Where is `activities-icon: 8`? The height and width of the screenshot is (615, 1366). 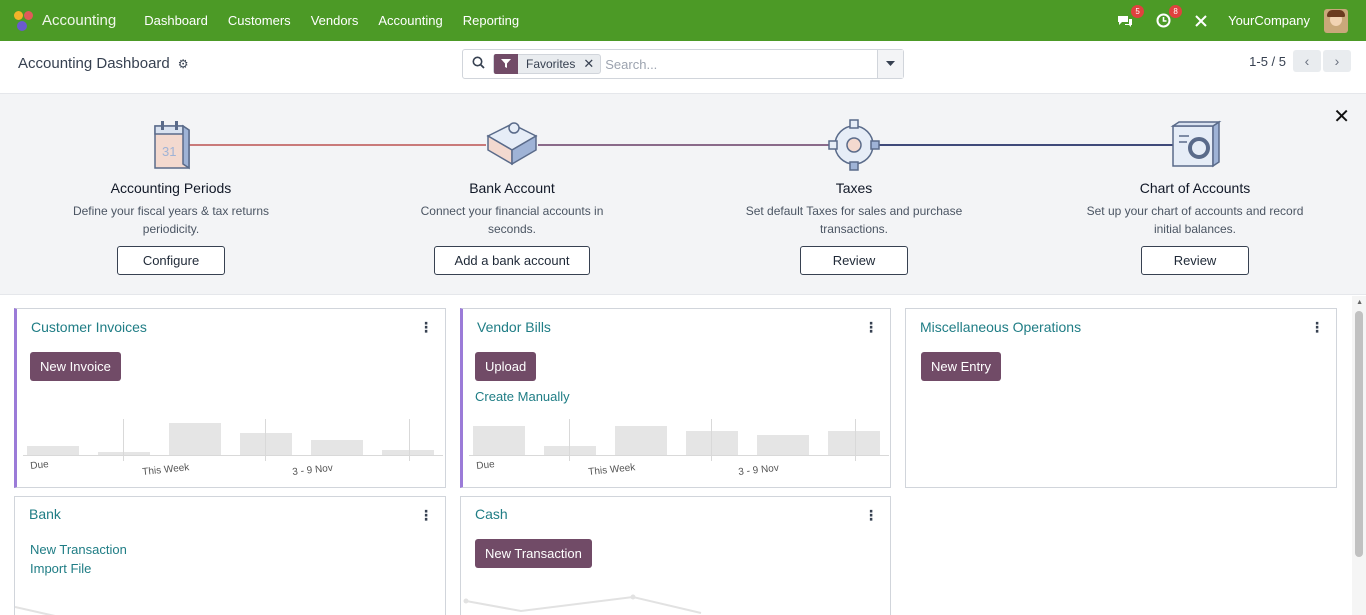 activities-icon: 8 is located at coordinates (1167, 18).